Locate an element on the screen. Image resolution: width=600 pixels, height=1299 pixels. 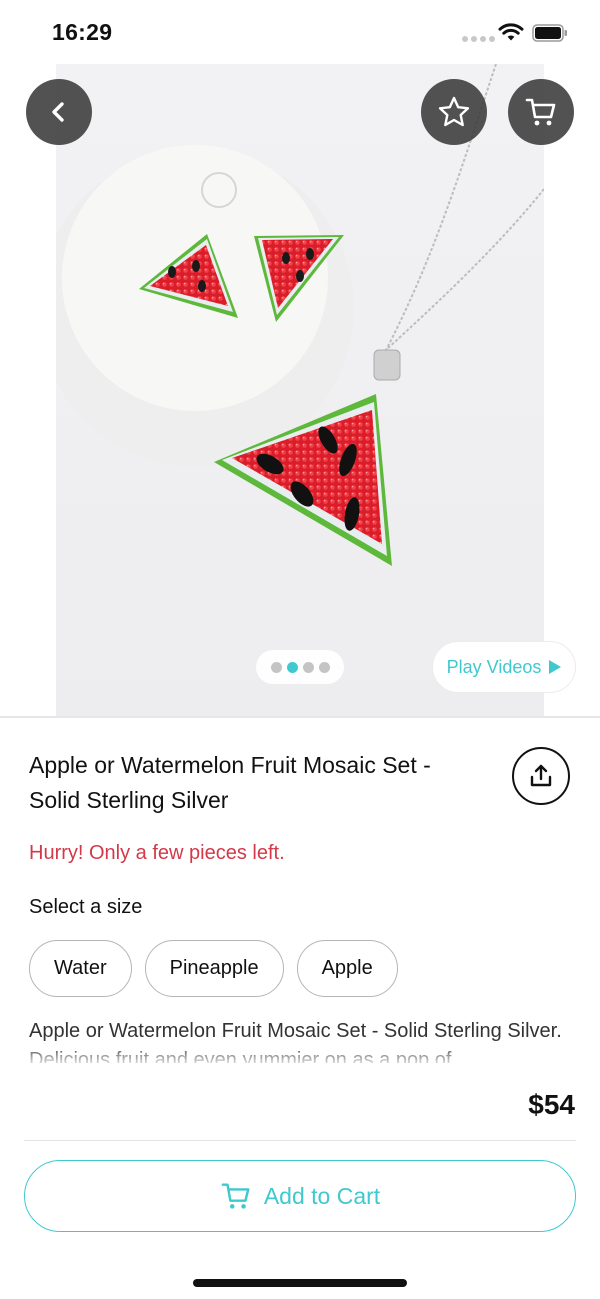
star-icon is located at coordinates (454, 111).